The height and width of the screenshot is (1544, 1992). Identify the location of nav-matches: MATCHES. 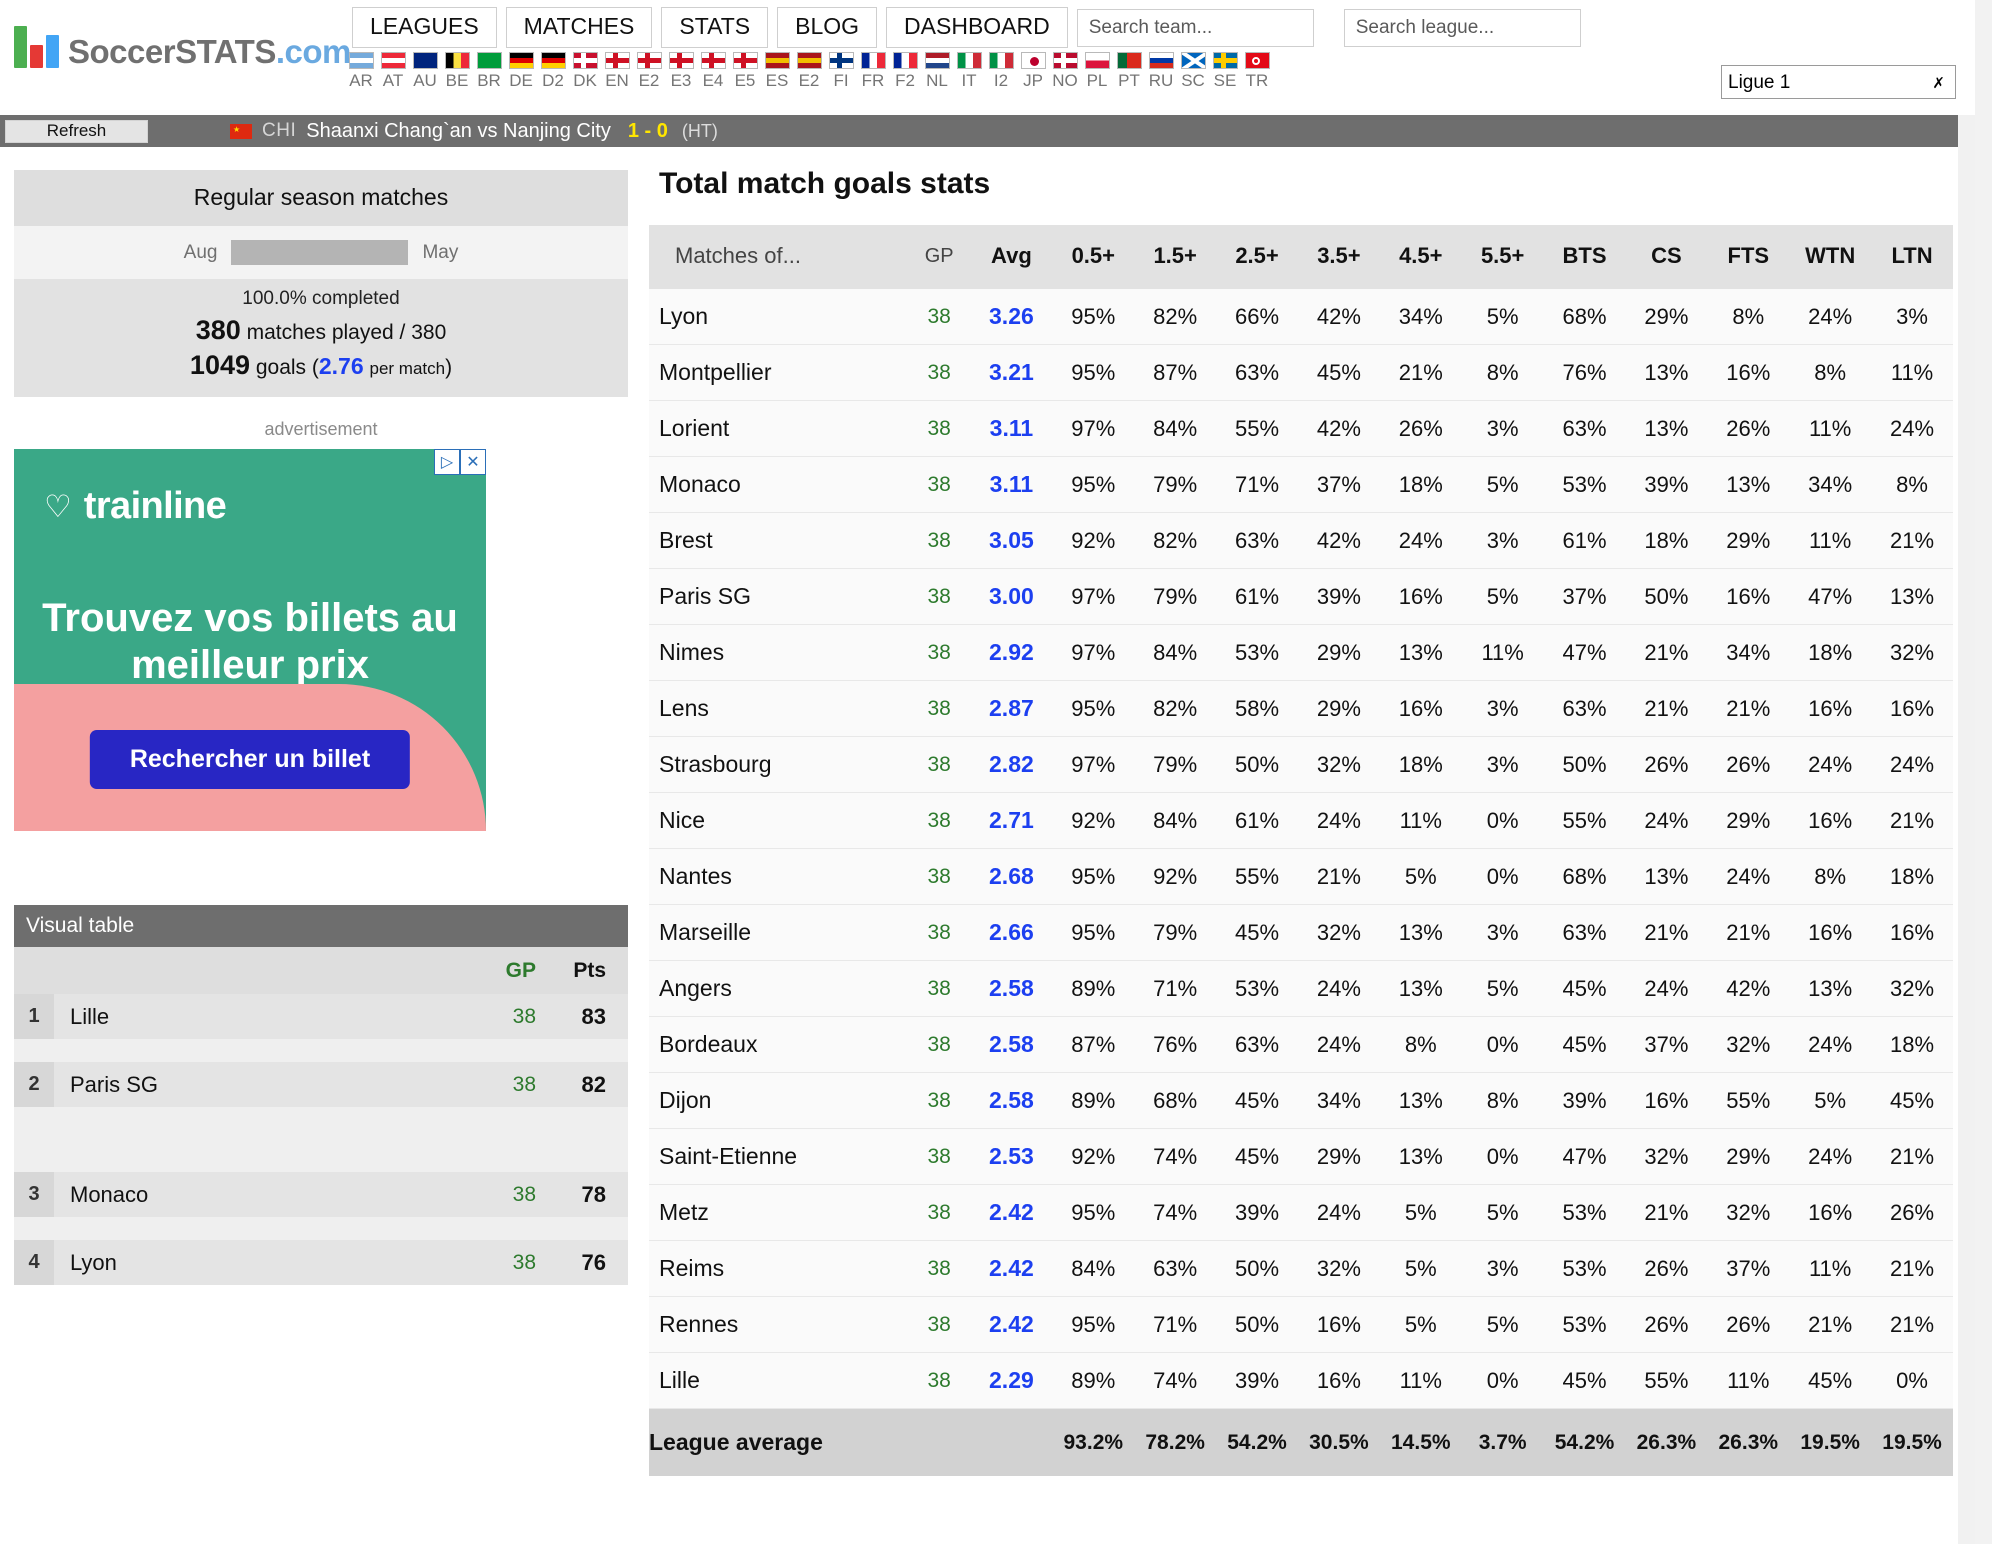
(579, 27).